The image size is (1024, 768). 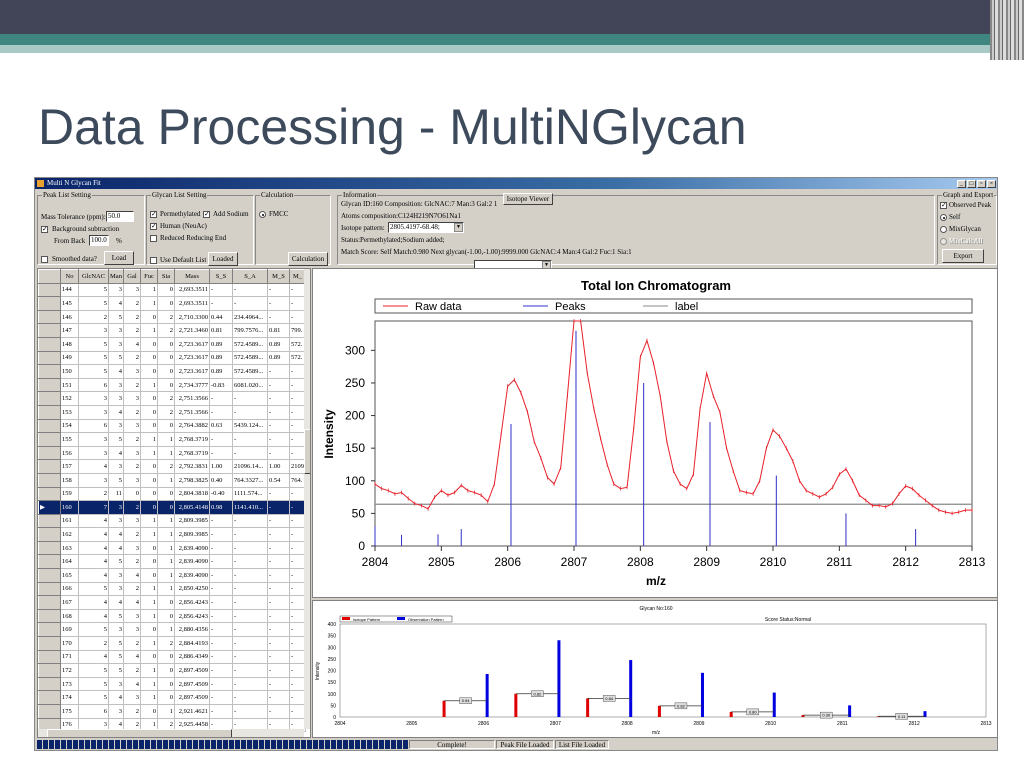 What do you see at coordinates (132, 276) in the screenshot?
I see `column-header: Gal` at bounding box center [132, 276].